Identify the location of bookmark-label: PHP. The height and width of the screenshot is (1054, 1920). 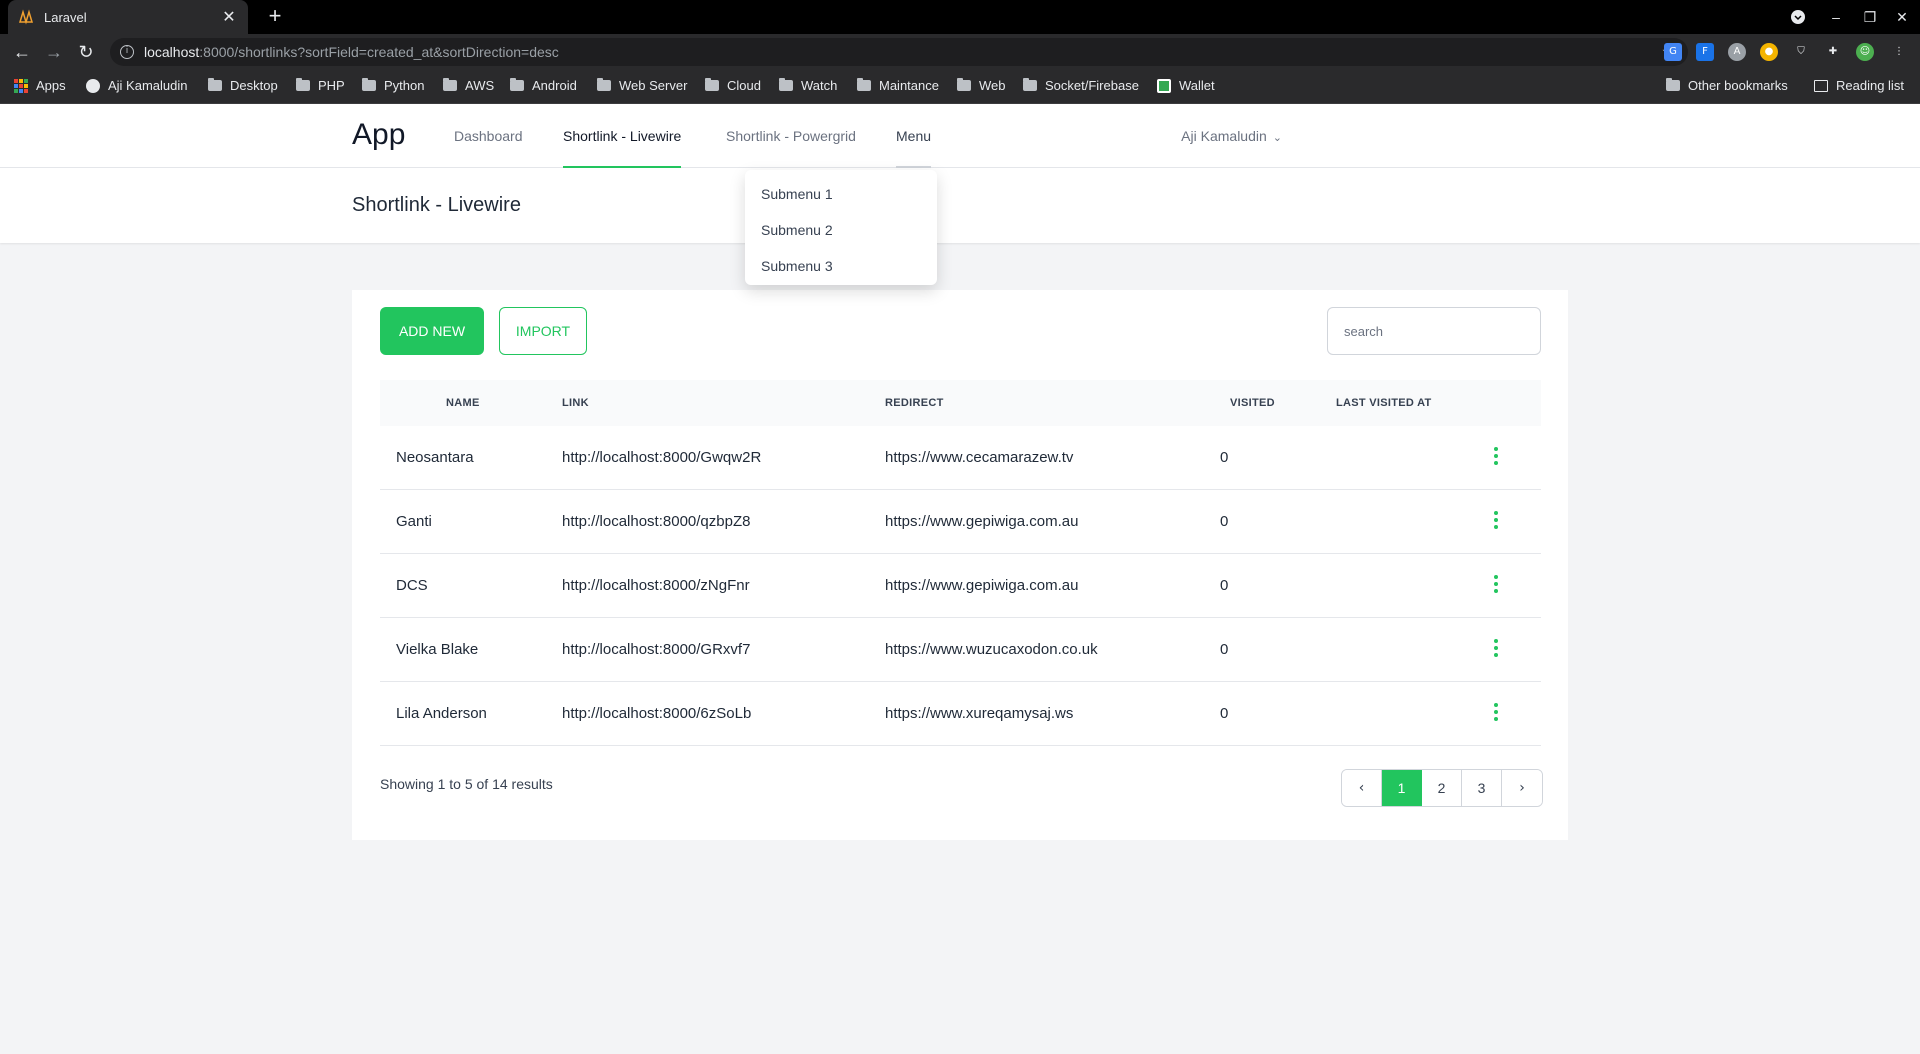
(331, 85).